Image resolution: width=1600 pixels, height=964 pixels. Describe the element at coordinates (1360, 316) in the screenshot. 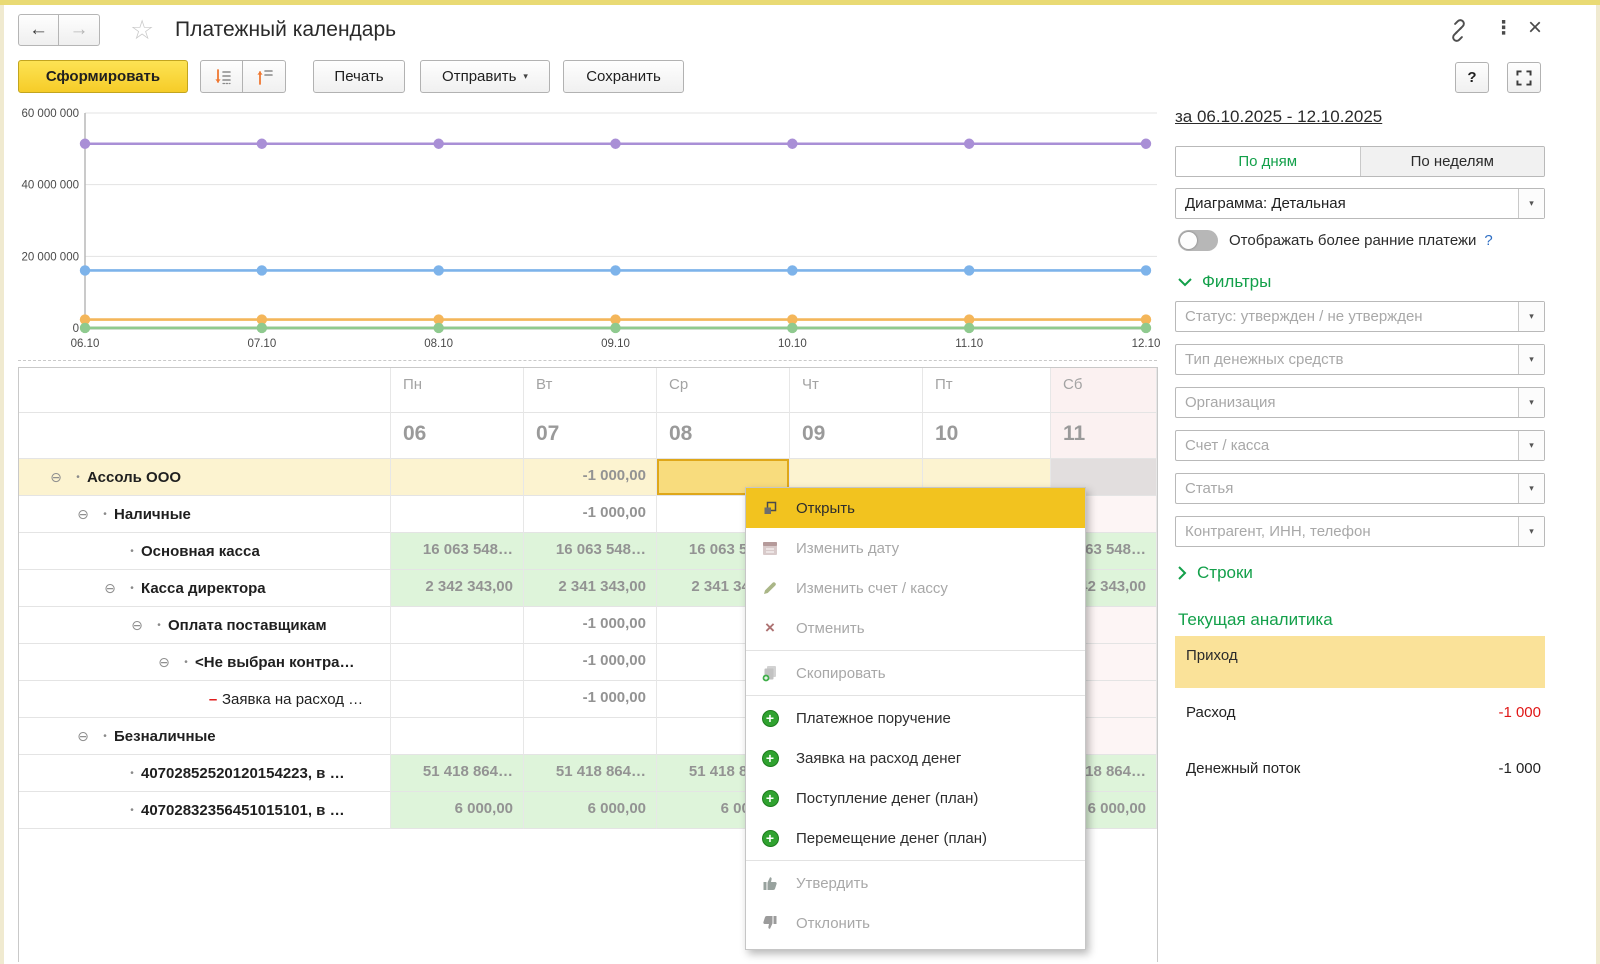

I see `filter-input: Статус: утвержден / не утвержден ▾` at that location.